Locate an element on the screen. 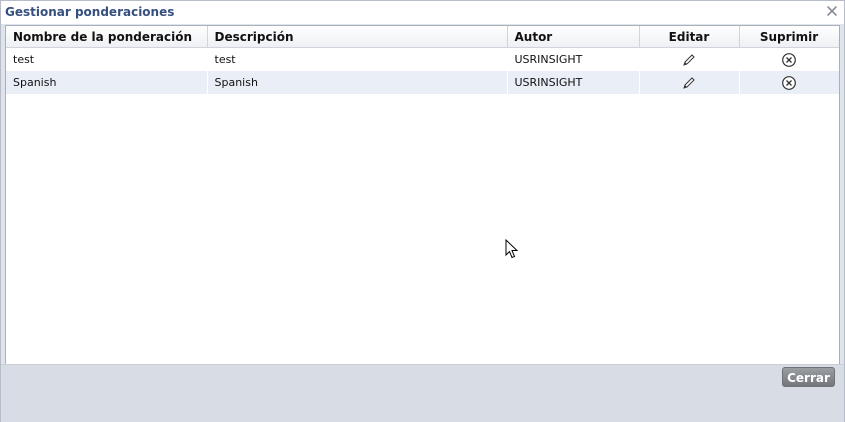 This screenshot has width=845, height=422. cell-description: Spanish is located at coordinates (357, 82).